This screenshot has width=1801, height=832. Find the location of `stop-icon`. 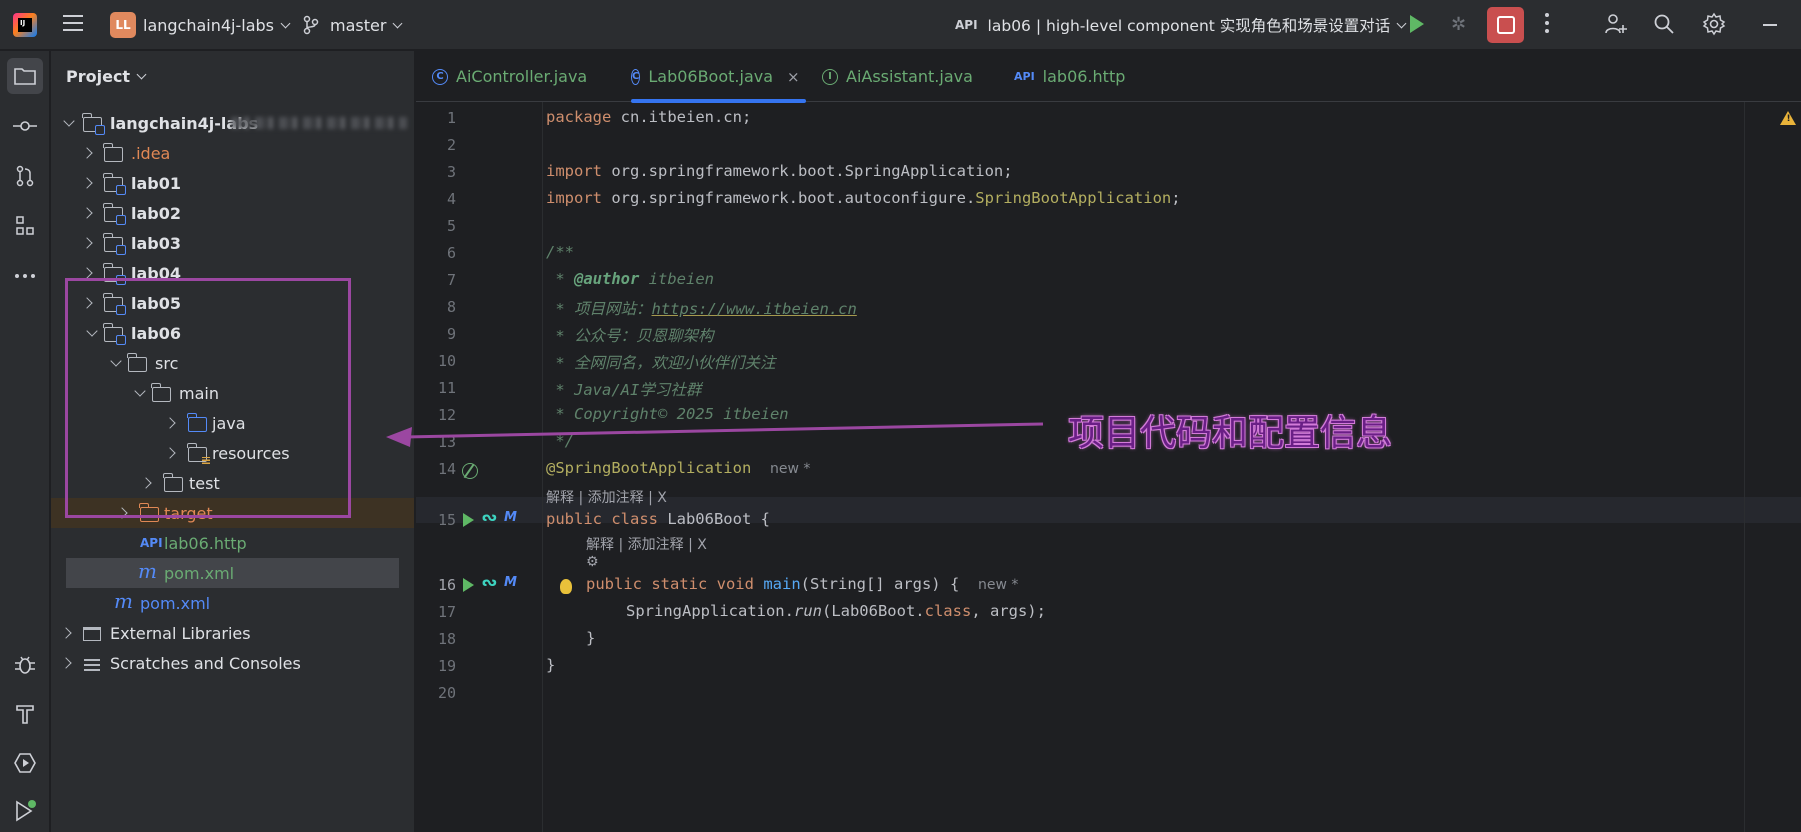

stop-icon is located at coordinates (1505, 25).